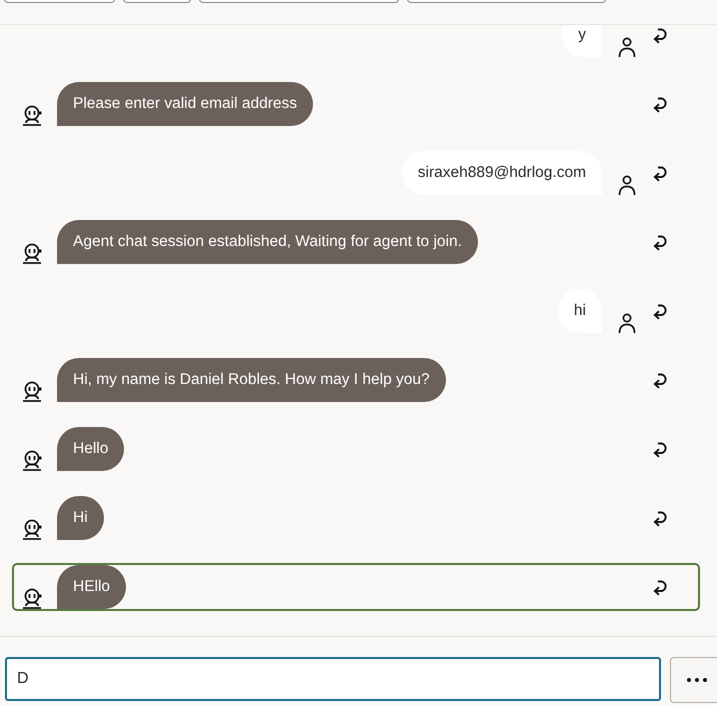 The width and height of the screenshot is (717, 705). Describe the element at coordinates (80, 518) in the screenshot. I see `agent-message: Hi` at that location.